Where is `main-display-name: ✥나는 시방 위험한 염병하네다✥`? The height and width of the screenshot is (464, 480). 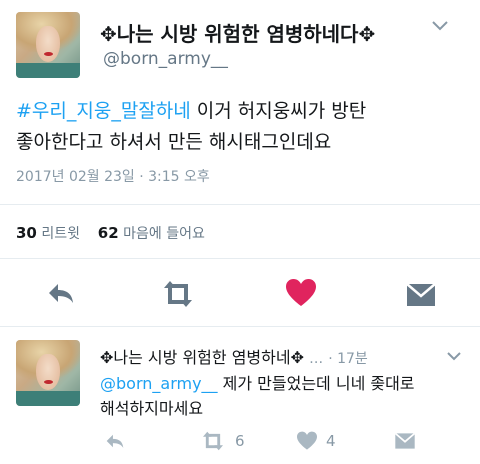
main-display-name: ✥나는 시방 위험한 염병하네다✥ is located at coordinates (237, 32).